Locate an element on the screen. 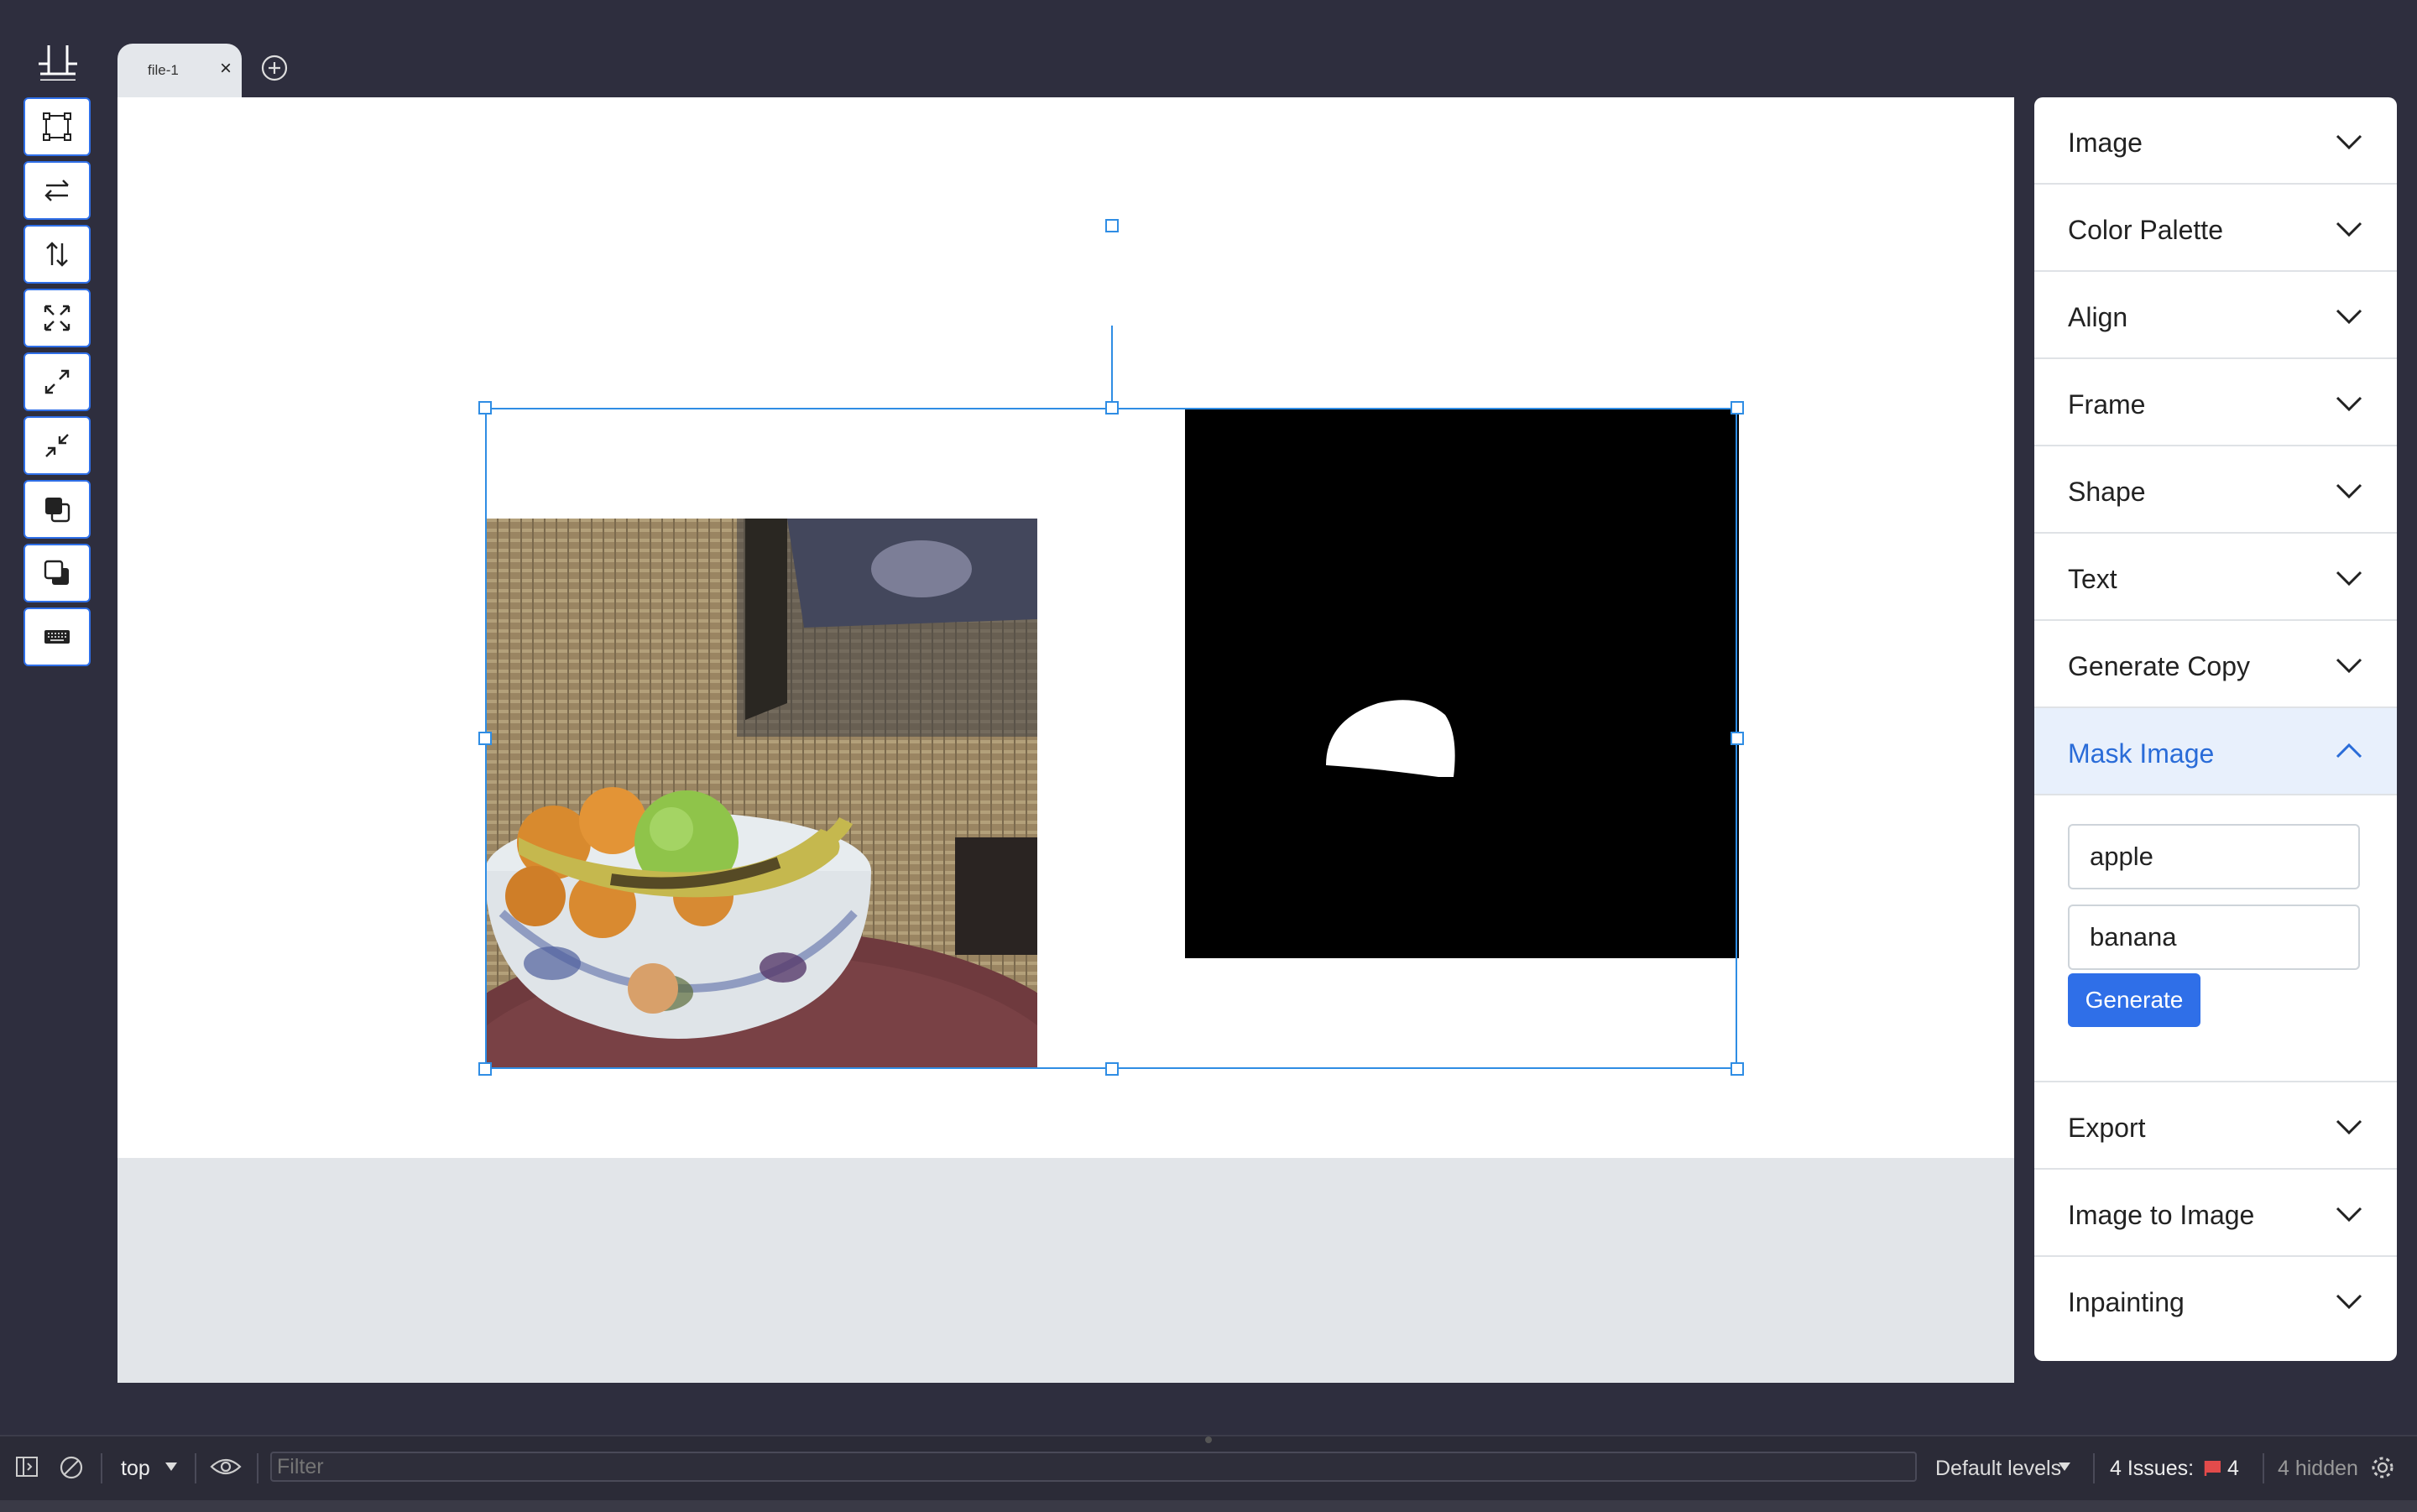  section-image: Image is located at coordinates (2215, 141).